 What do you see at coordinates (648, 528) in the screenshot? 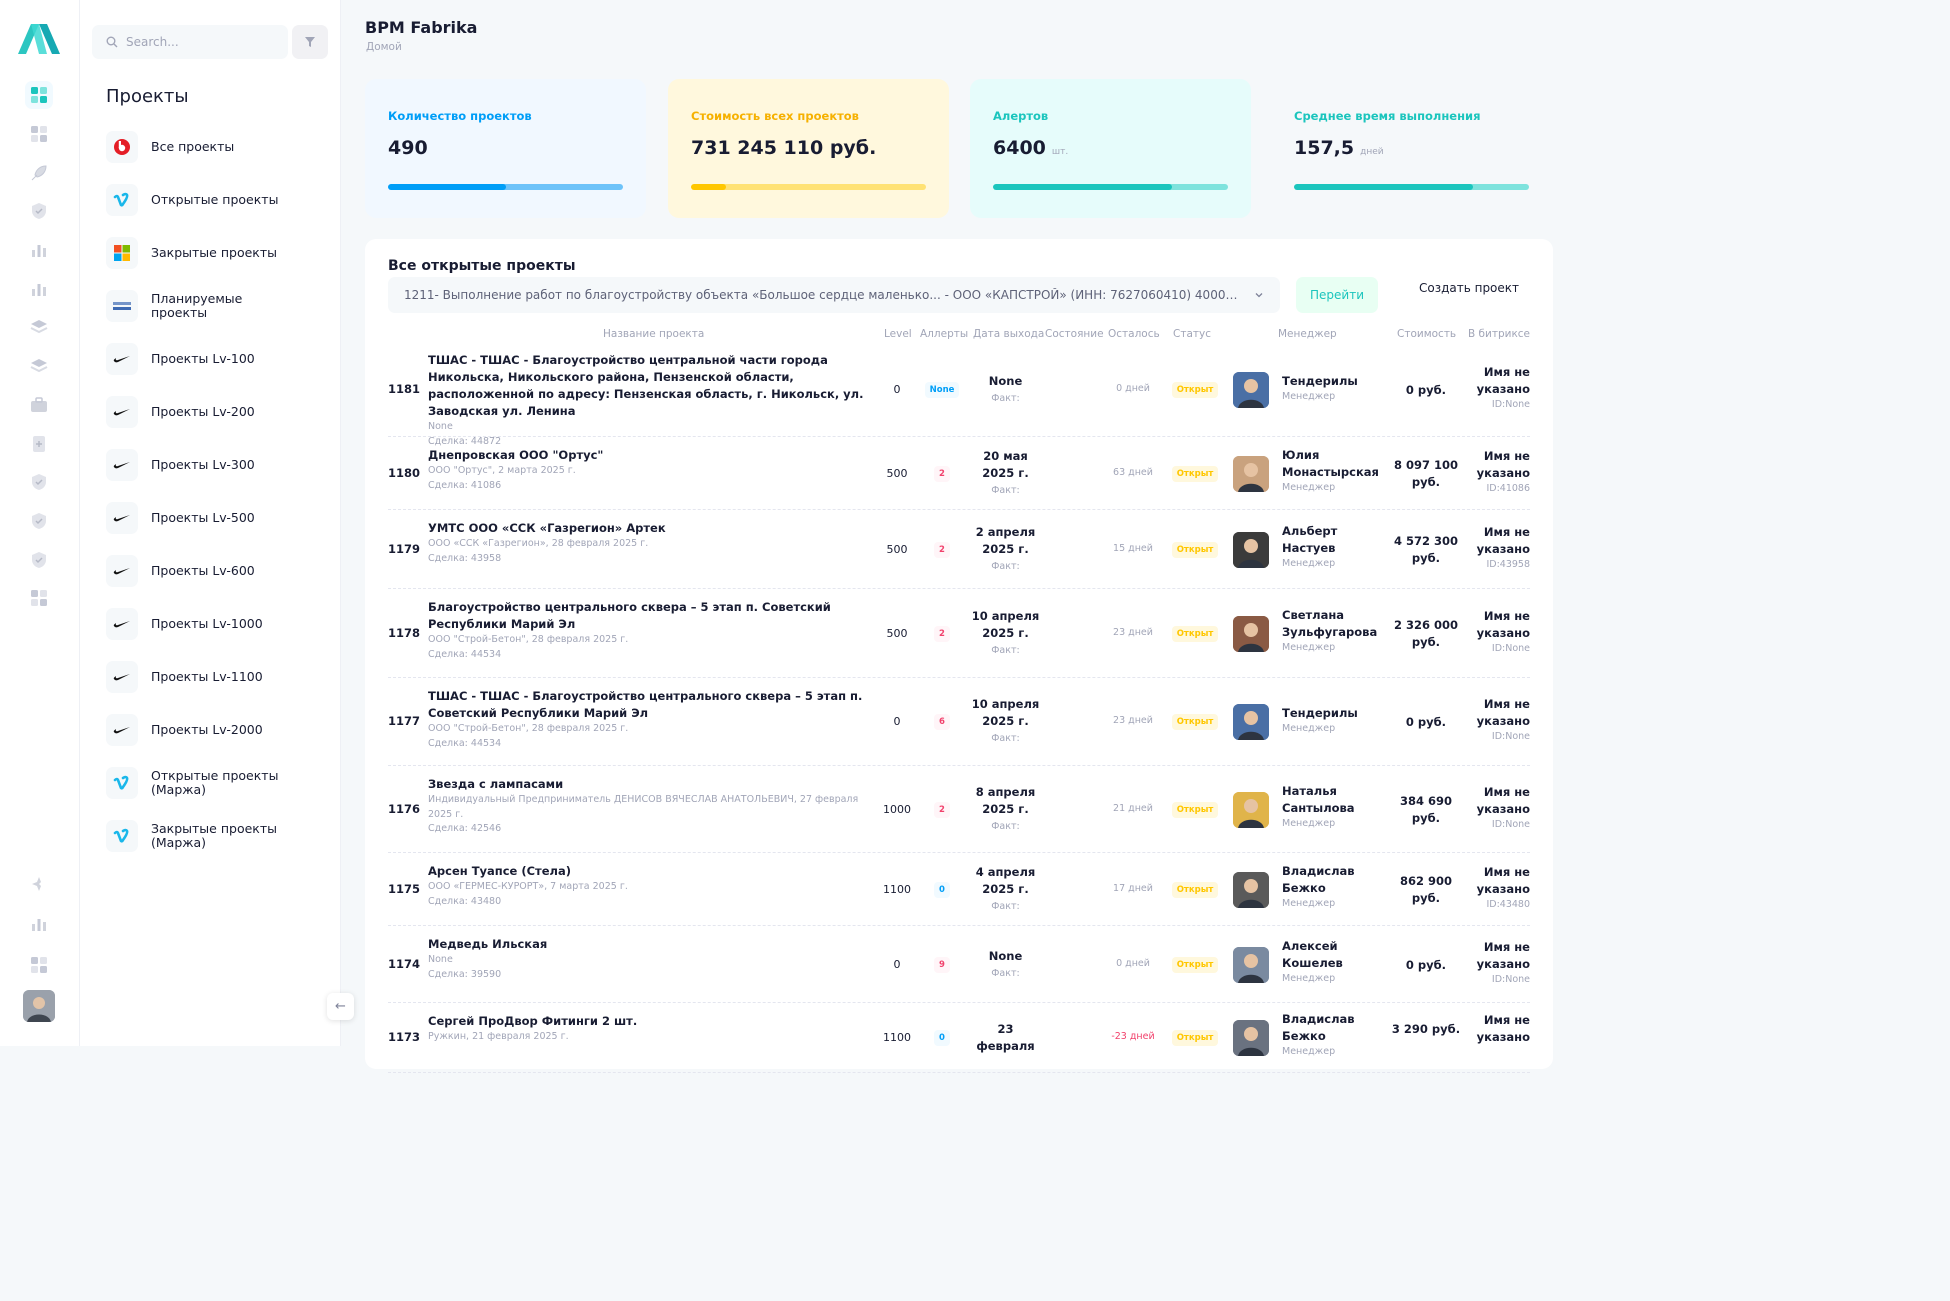
I see `project-name: УМТС ООО «ССК «Газрегион» Артек` at bounding box center [648, 528].